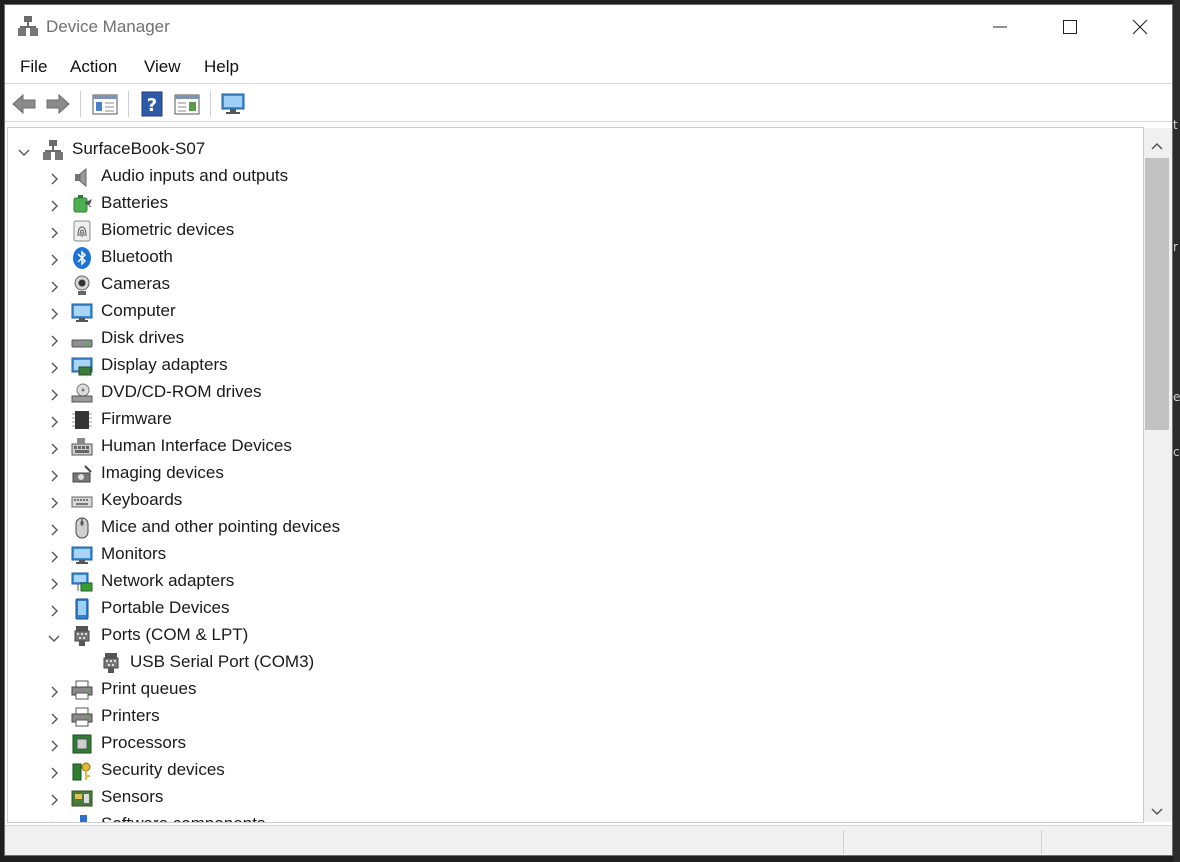  I want to click on tree-item: Monitors, so click(558, 554).